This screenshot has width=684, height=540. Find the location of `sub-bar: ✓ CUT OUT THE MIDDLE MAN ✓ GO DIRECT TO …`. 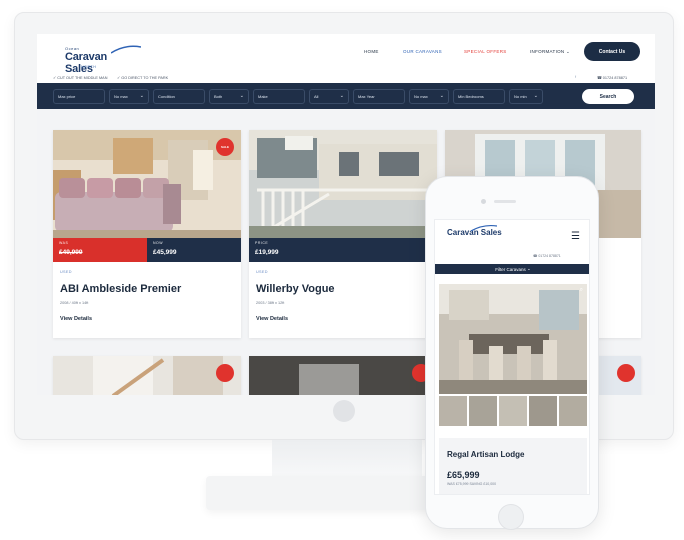

sub-bar: ✓ CUT OUT THE MIDDLE MAN ✓ GO DIRECT TO … is located at coordinates (346, 77).